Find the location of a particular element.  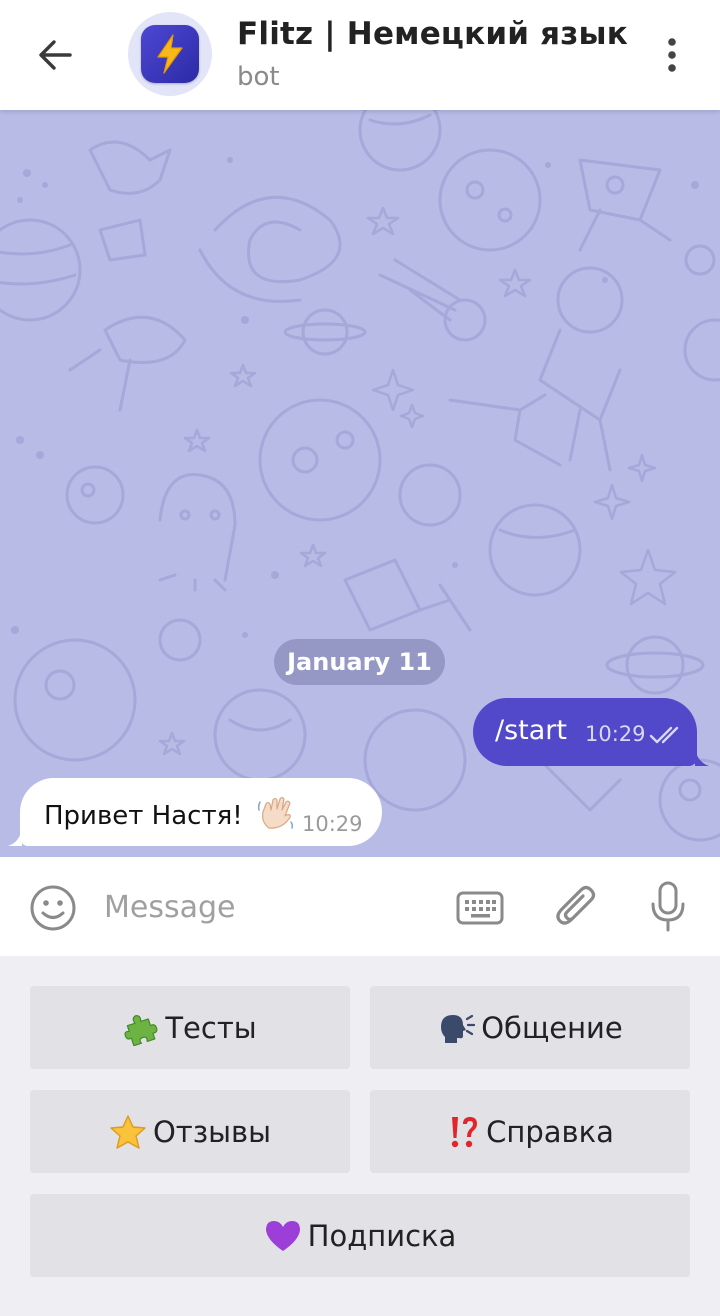

more-vertical-icon is located at coordinates (672, 55).